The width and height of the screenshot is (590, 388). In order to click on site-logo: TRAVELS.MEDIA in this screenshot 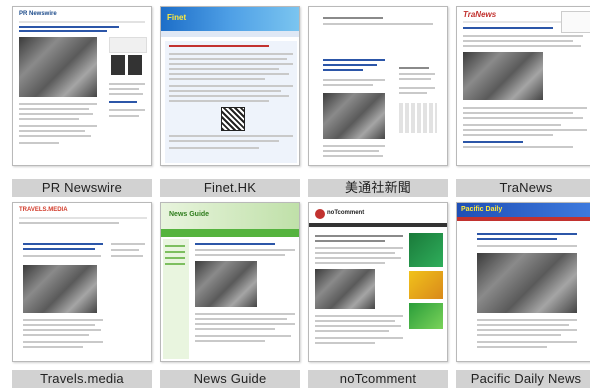, I will do `click(43, 210)`.